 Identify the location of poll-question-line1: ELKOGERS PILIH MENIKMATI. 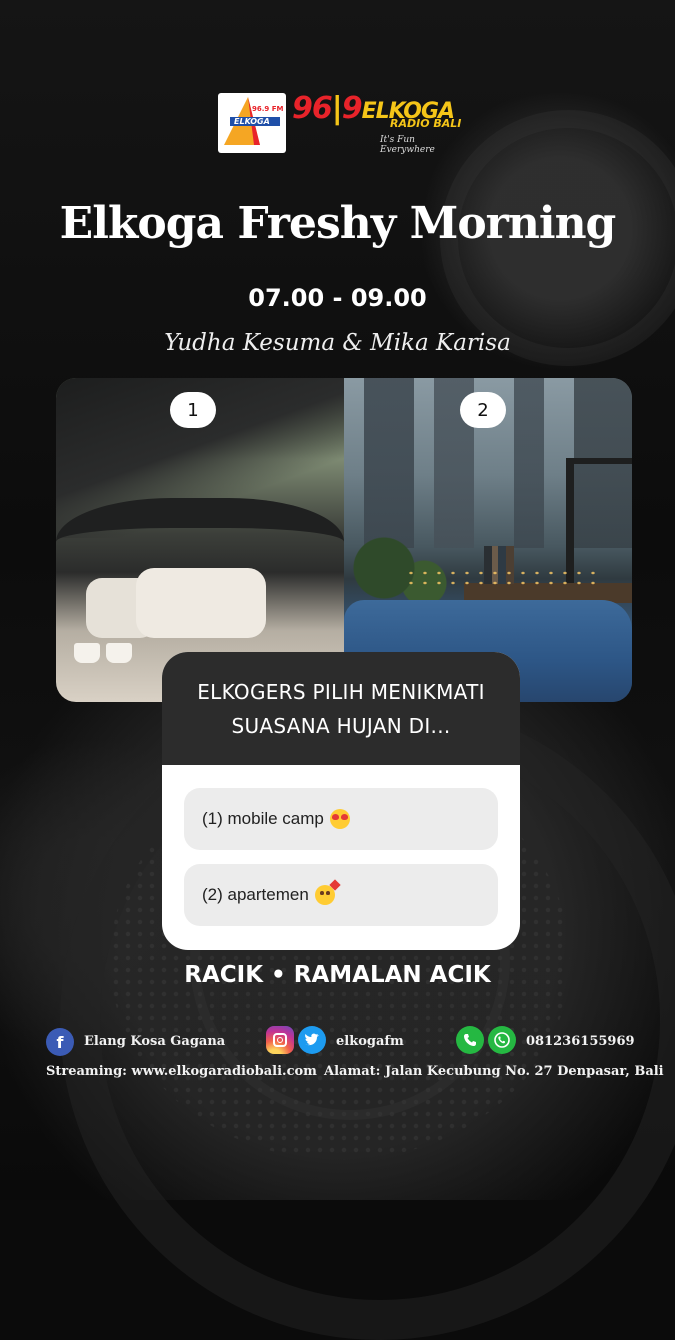
(341, 691).